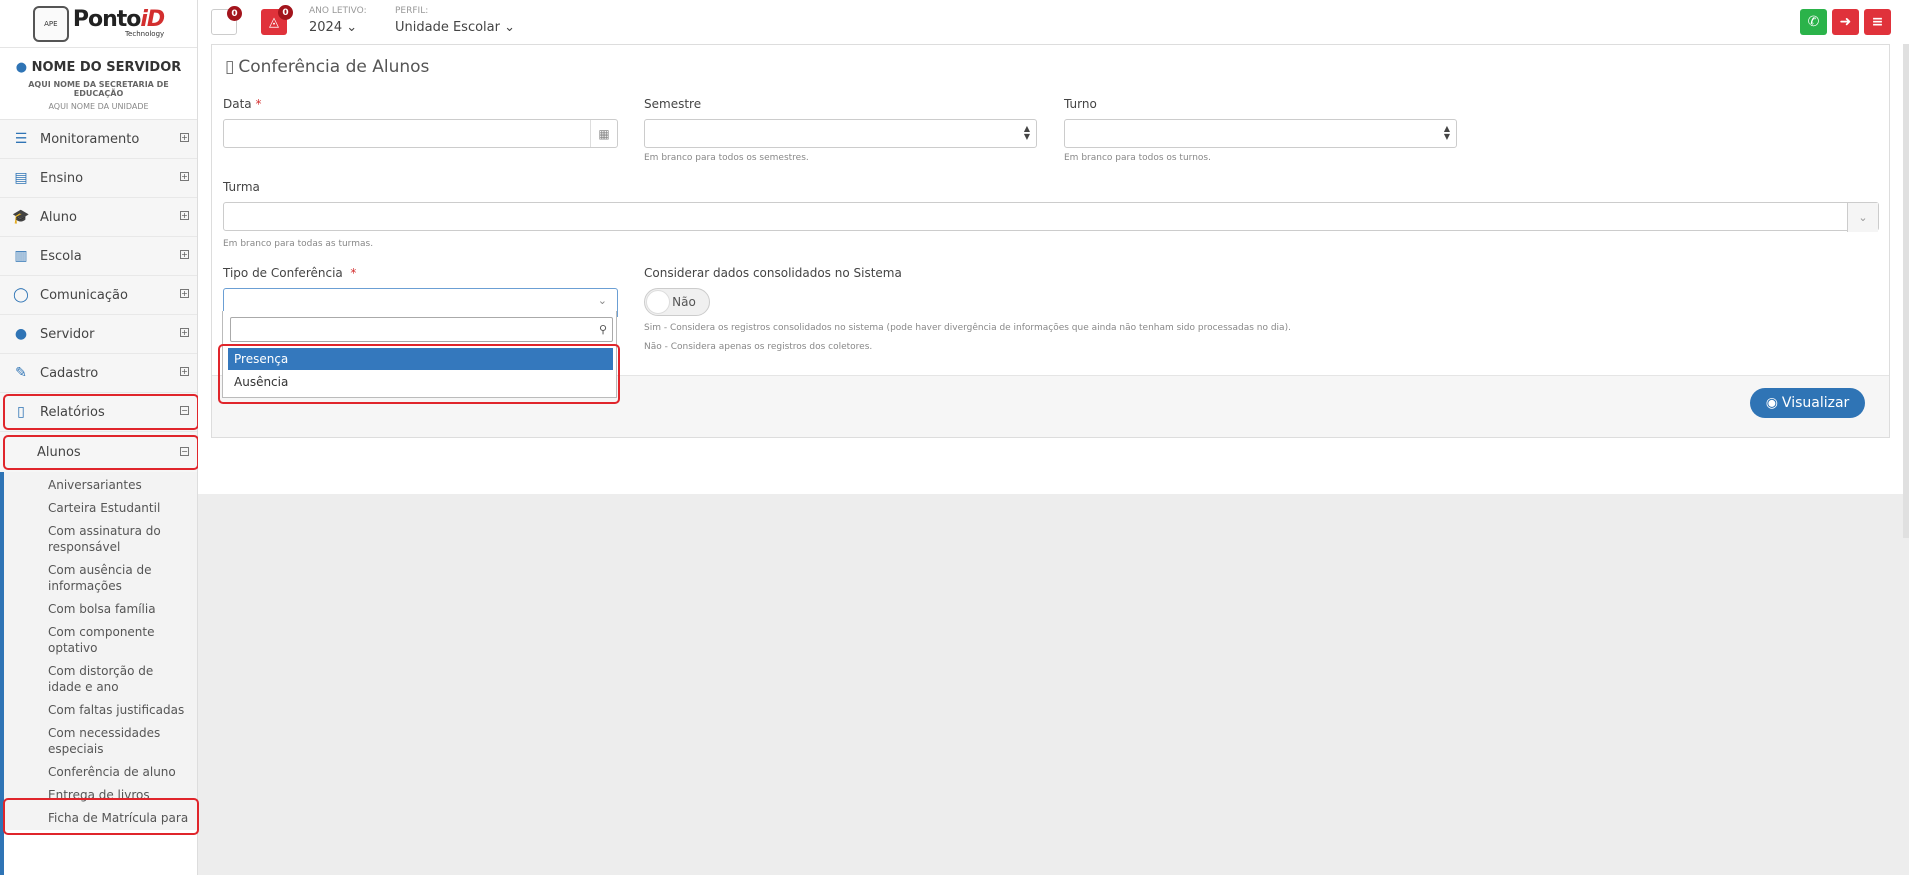 Image resolution: width=1909 pixels, height=875 pixels. Describe the element at coordinates (1906, 291) in the screenshot. I see `page-scrollbar` at that location.